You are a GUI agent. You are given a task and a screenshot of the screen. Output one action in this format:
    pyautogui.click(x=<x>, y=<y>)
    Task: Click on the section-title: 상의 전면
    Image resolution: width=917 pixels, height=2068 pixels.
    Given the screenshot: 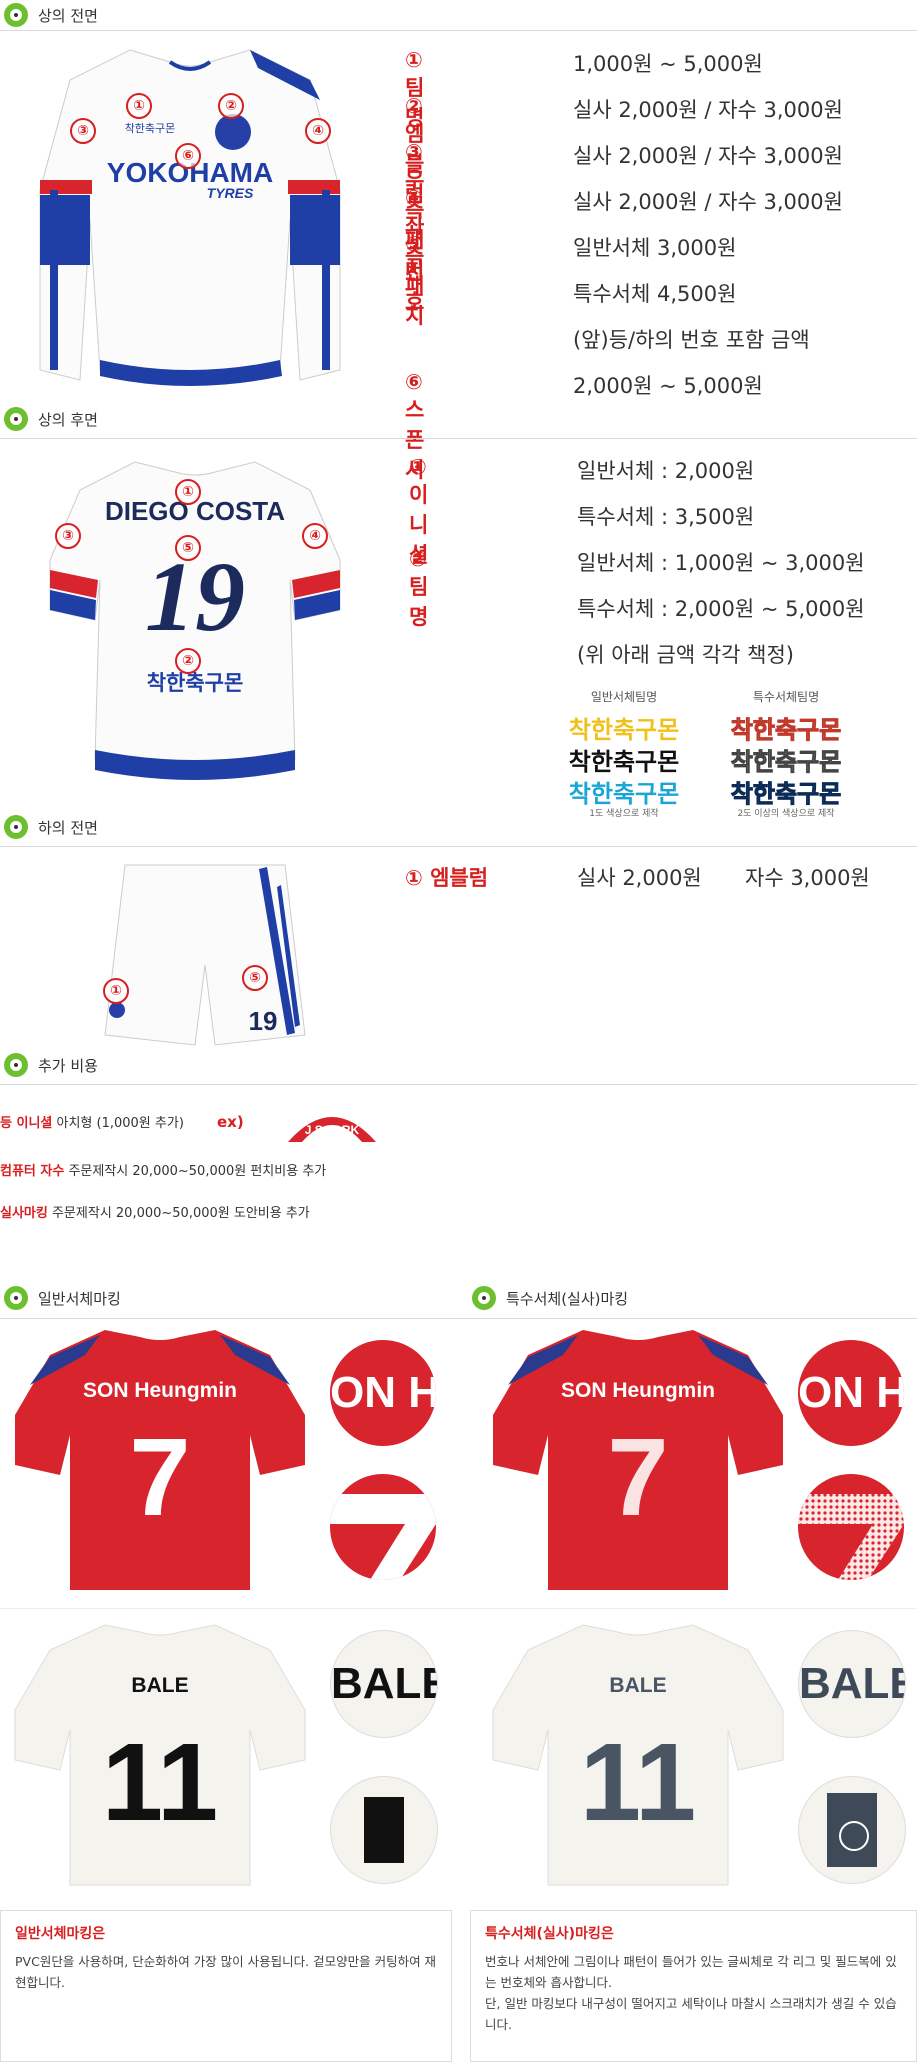 What is the action you would take?
    pyautogui.click(x=68, y=15)
    